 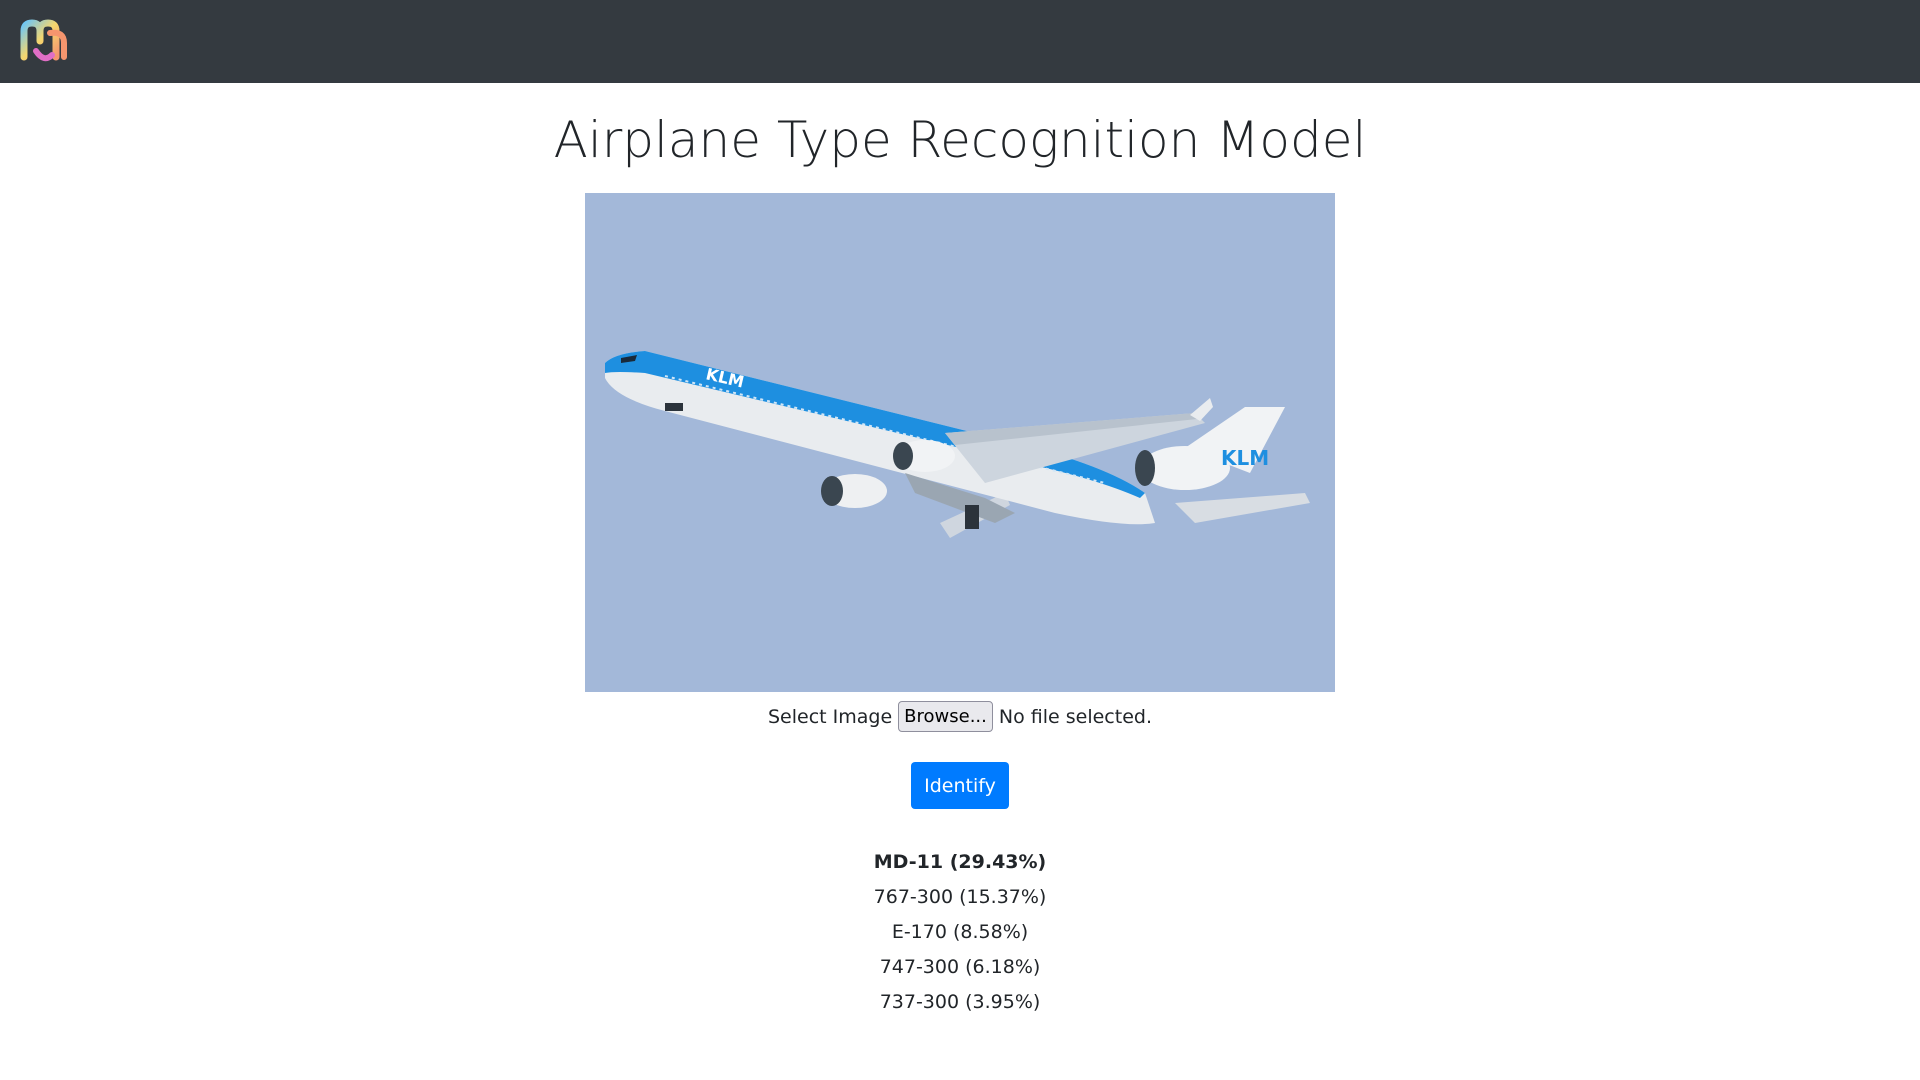 I want to click on result-item: 747-300 (6.18%), so click(x=960, y=967).